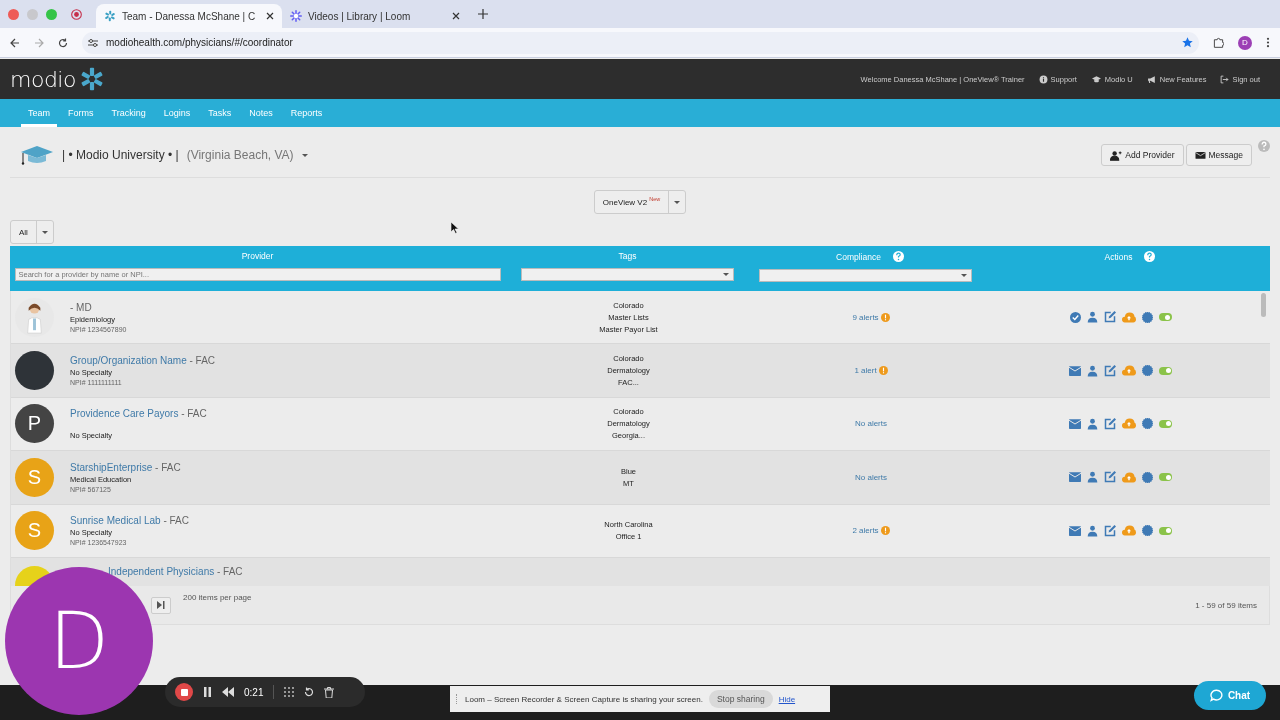 This screenshot has width=1280, height=720. Describe the element at coordinates (1230, 695) in the screenshot. I see `chat-button: Chat` at that location.